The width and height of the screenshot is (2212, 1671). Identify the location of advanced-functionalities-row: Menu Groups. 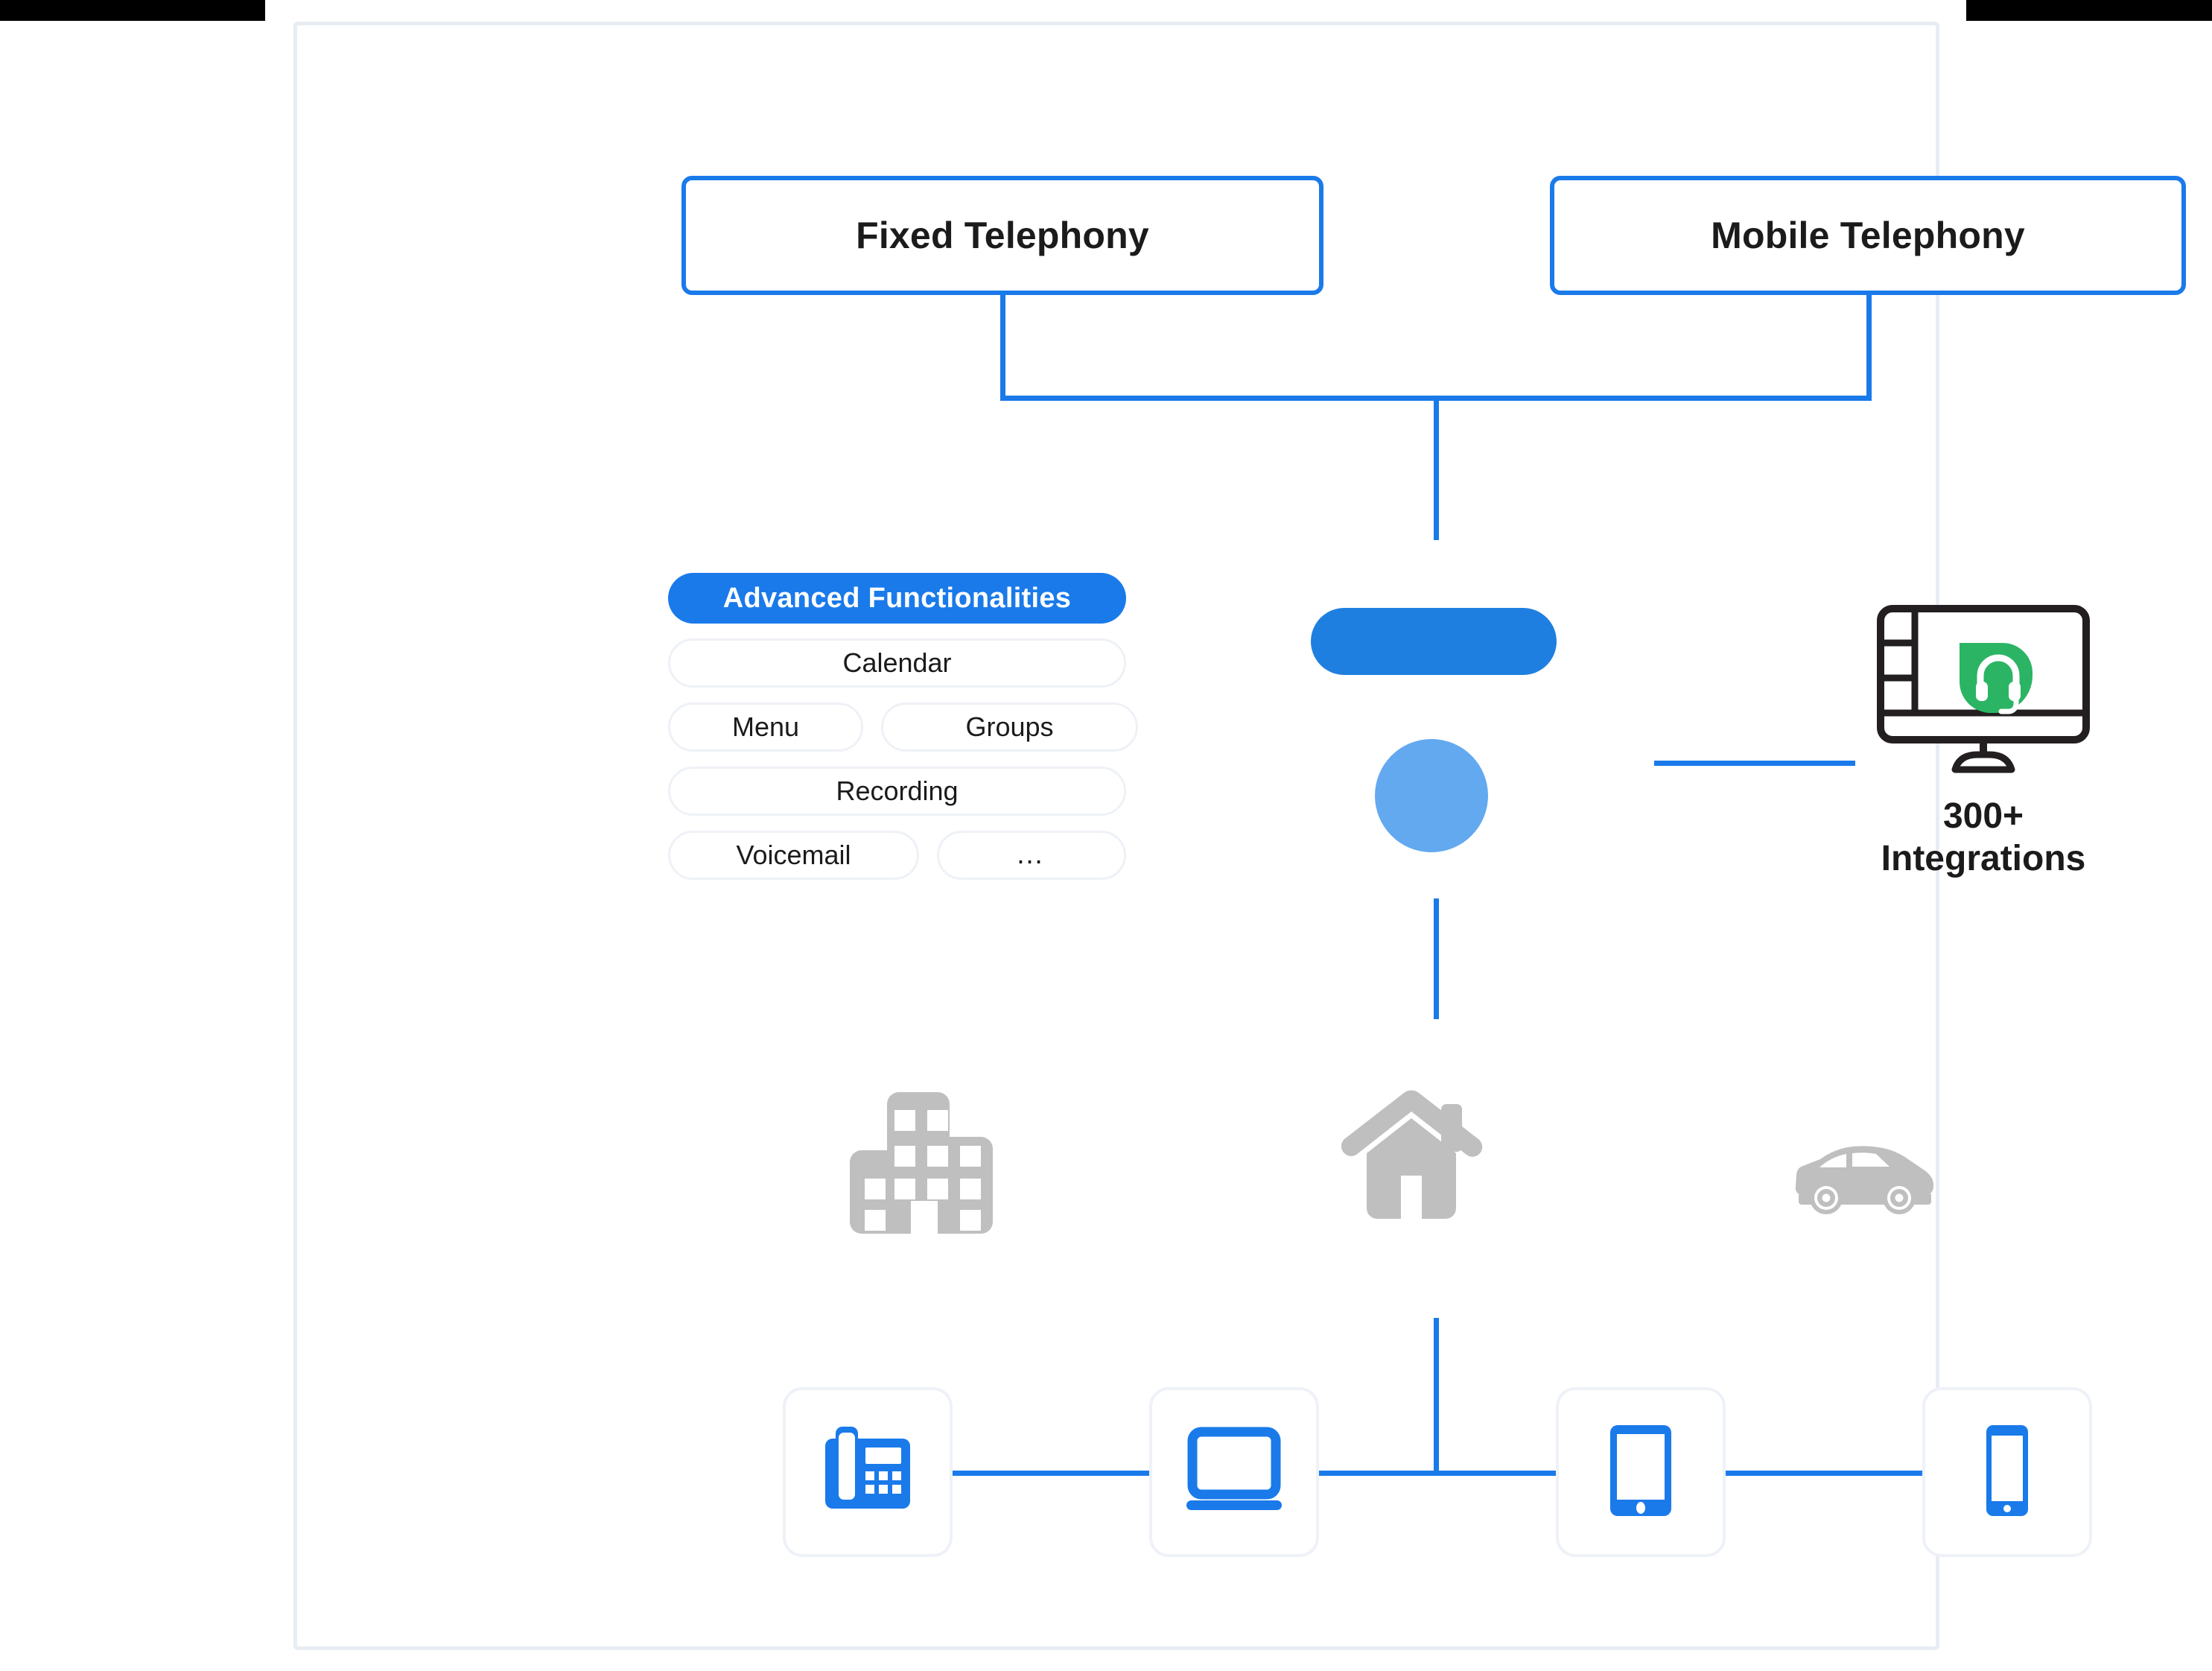
(903, 727).